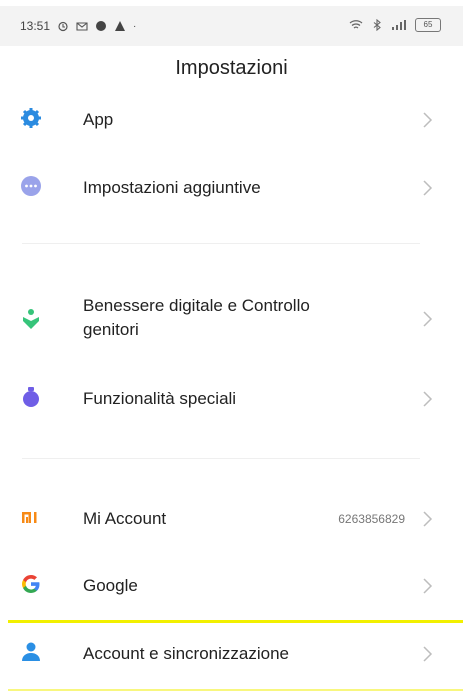  What do you see at coordinates (31, 651) in the screenshot?
I see `account-person-icon` at bounding box center [31, 651].